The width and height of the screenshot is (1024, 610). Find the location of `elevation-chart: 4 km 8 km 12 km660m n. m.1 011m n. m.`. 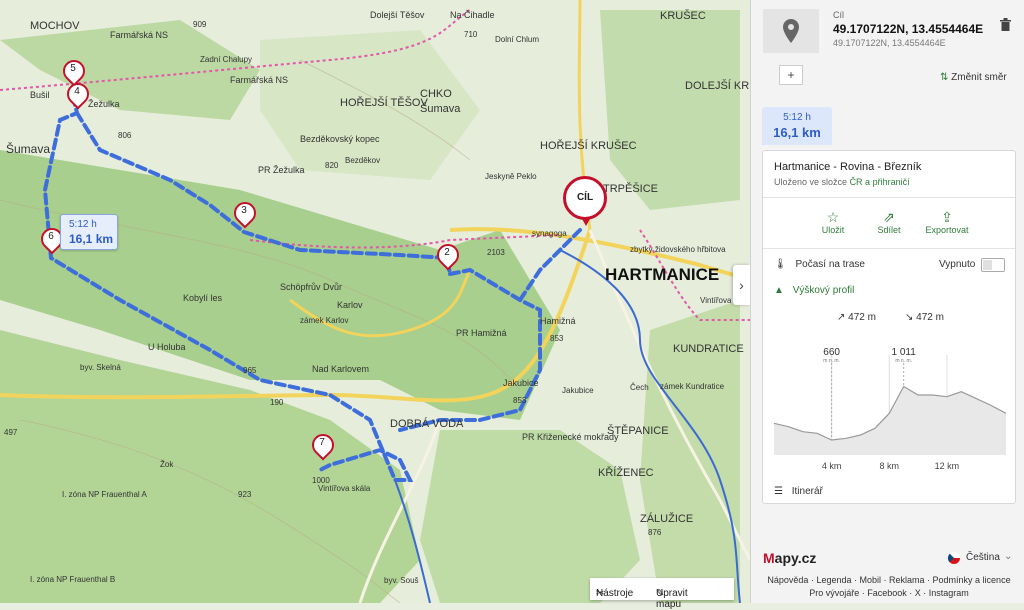

elevation-chart: 4 km 8 km 12 km660m n. m.1 011m n. m. is located at coordinates (890, 407).